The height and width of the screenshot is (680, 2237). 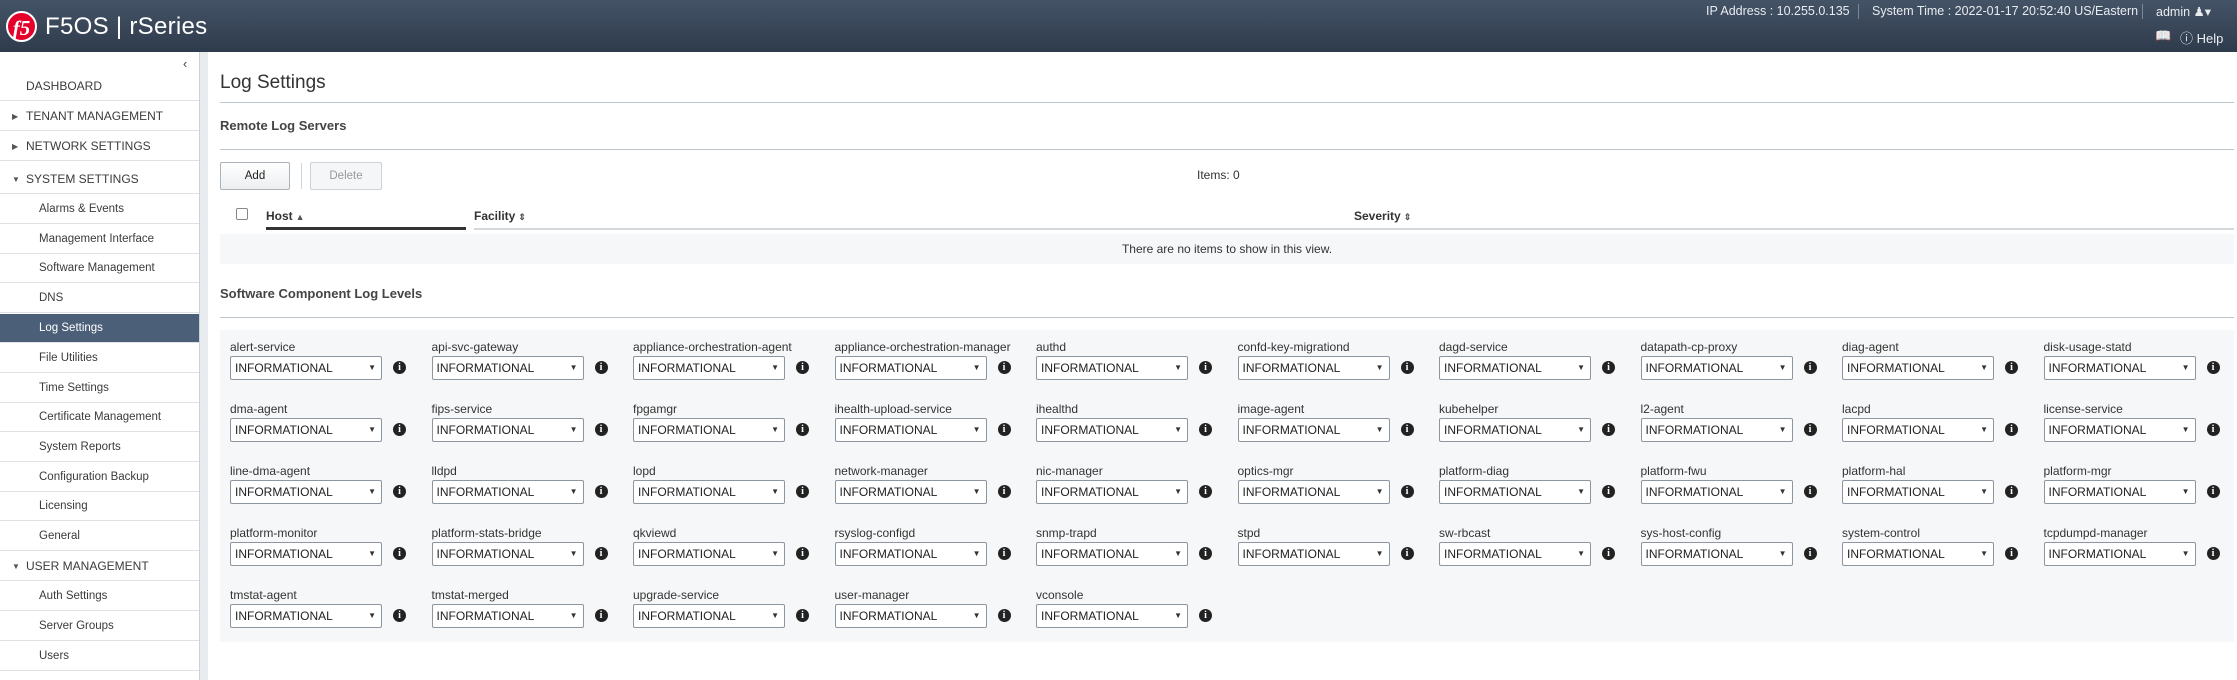 What do you see at coordinates (99, 656) in the screenshot?
I see `sidebar-item-users: Users` at bounding box center [99, 656].